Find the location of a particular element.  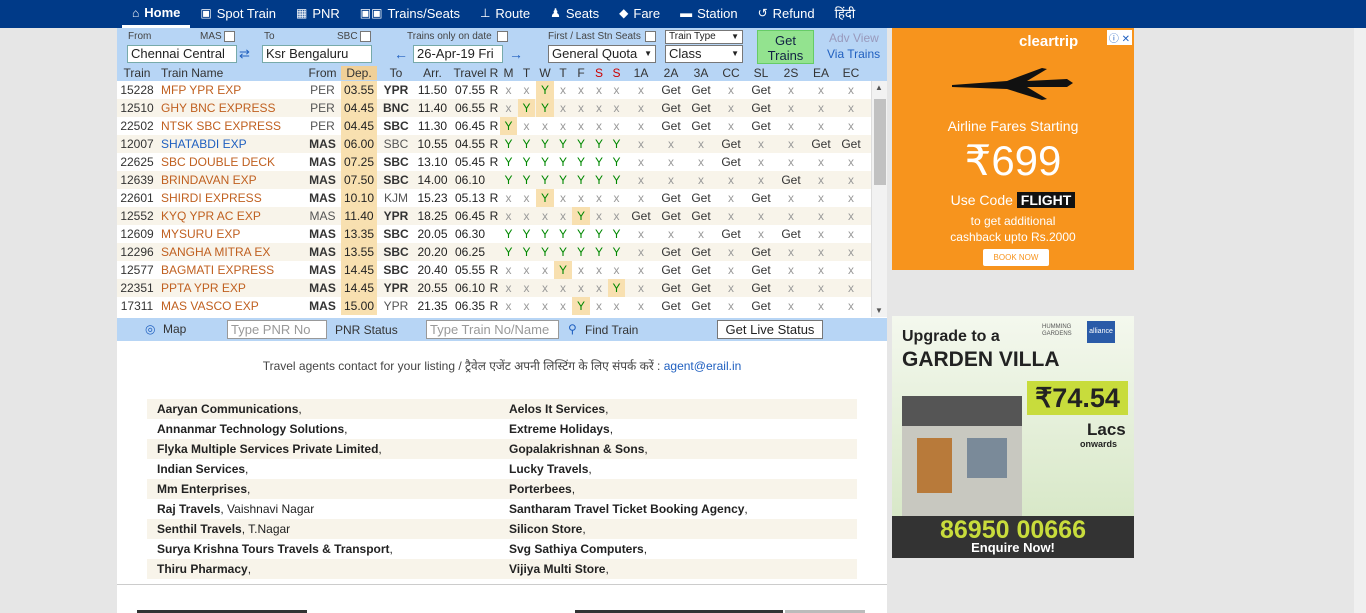

train-name-link: MFP YPR EXP is located at coordinates (229, 90).